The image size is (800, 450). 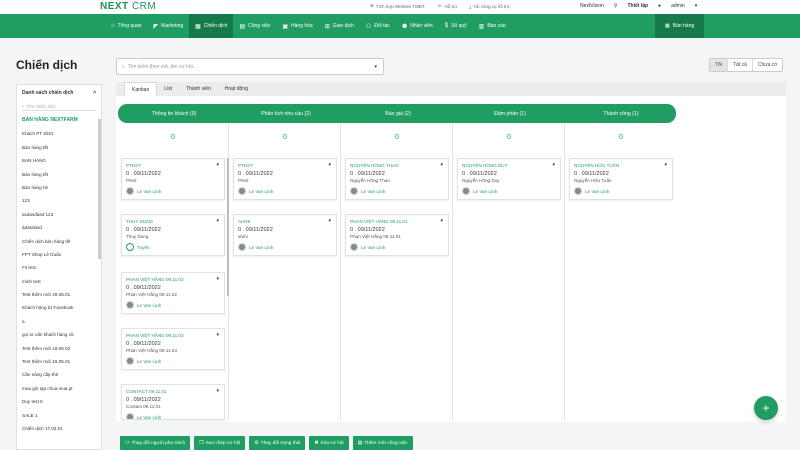 What do you see at coordinates (447, 6) in the screenshot?
I see `toplink-support: ☏ Hỗ trợ` at bounding box center [447, 6].